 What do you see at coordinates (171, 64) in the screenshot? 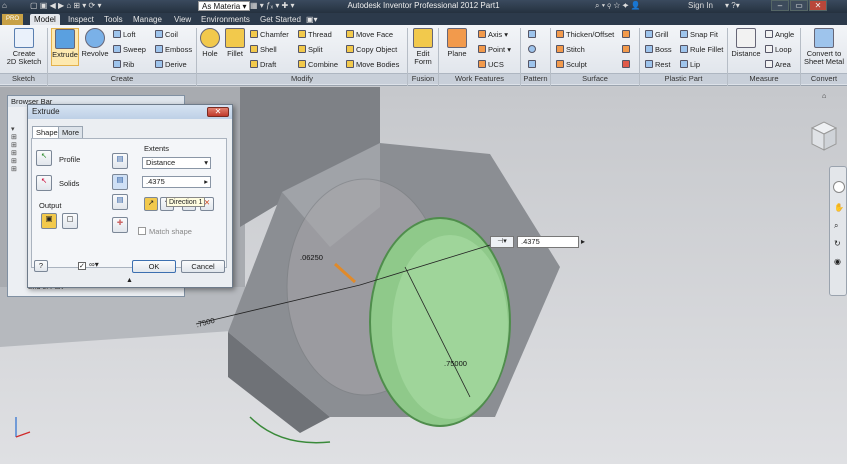
I see `derive-button: Derive` at bounding box center [171, 64].